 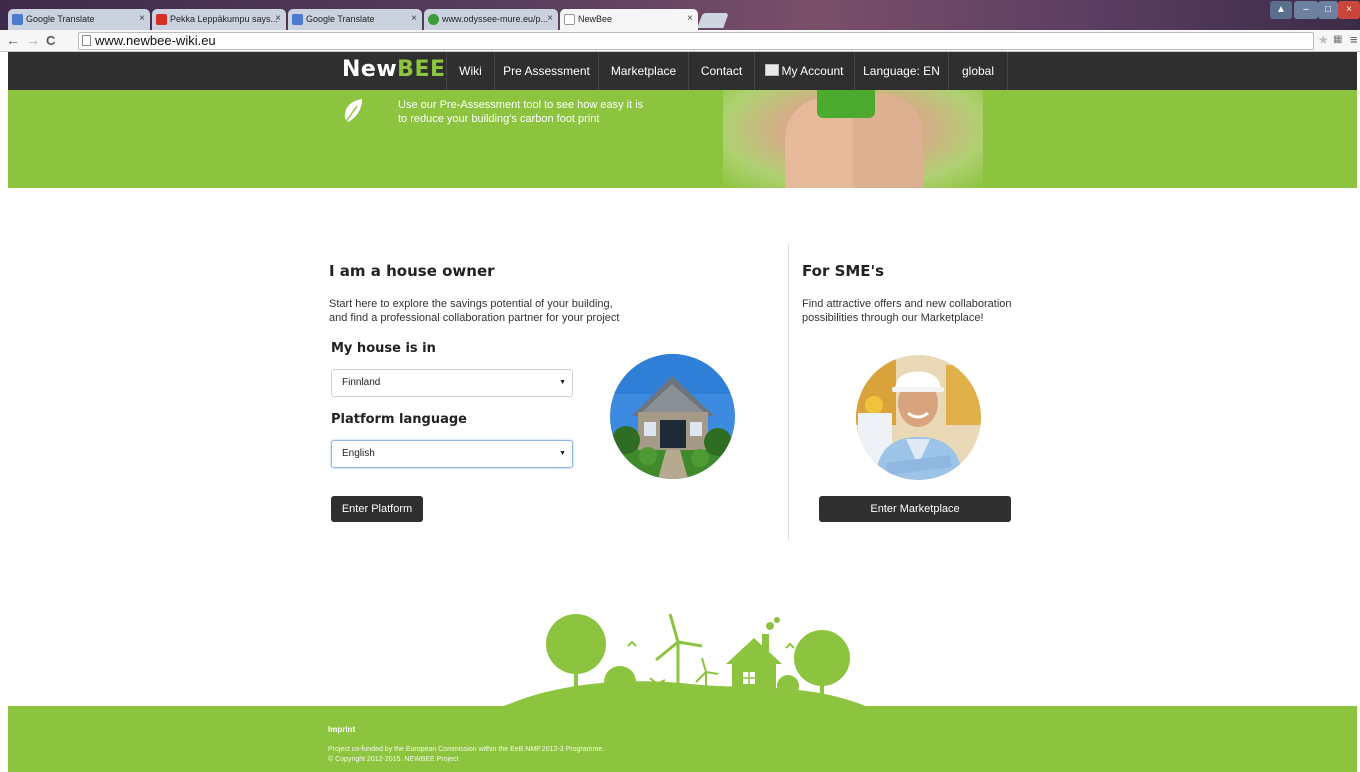 I want to click on sme-title: For SME's, so click(x=843, y=271).